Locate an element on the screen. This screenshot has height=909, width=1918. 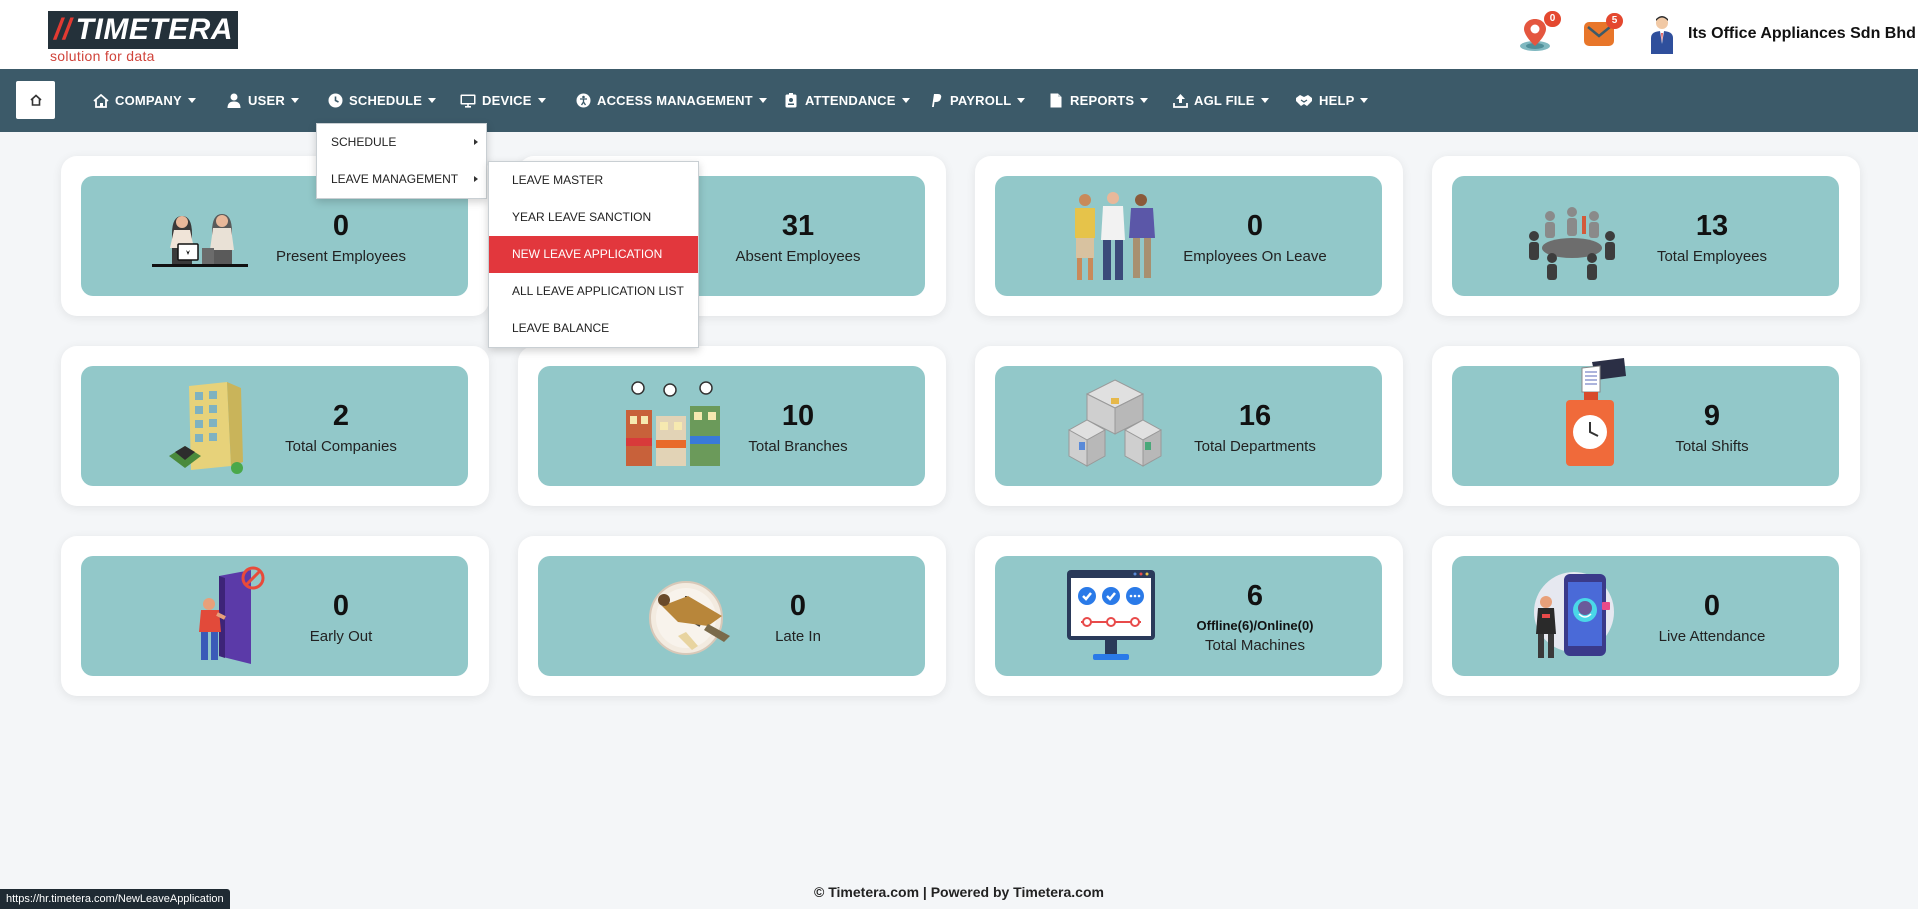
menu-item-leave-master: LEAVE MASTER is located at coordinates (593, 180).